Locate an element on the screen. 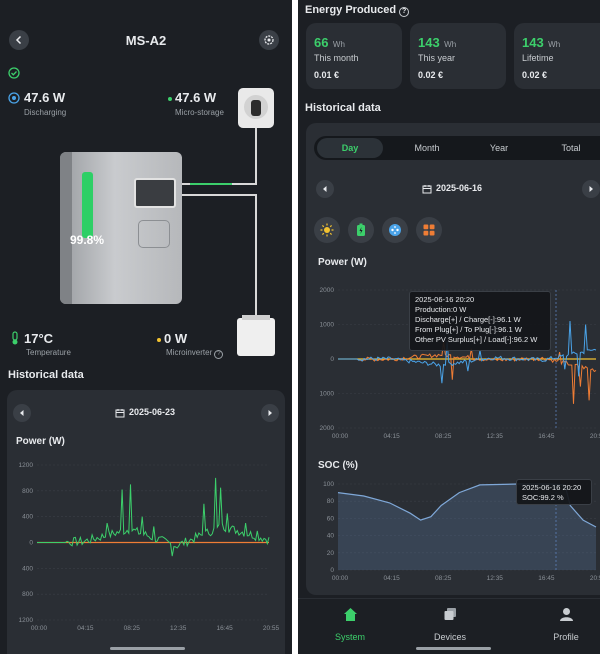 The height and width of the screenshot is (654, 600). bottom-nav: System Devices Profile is located at coordinates (449, 626).